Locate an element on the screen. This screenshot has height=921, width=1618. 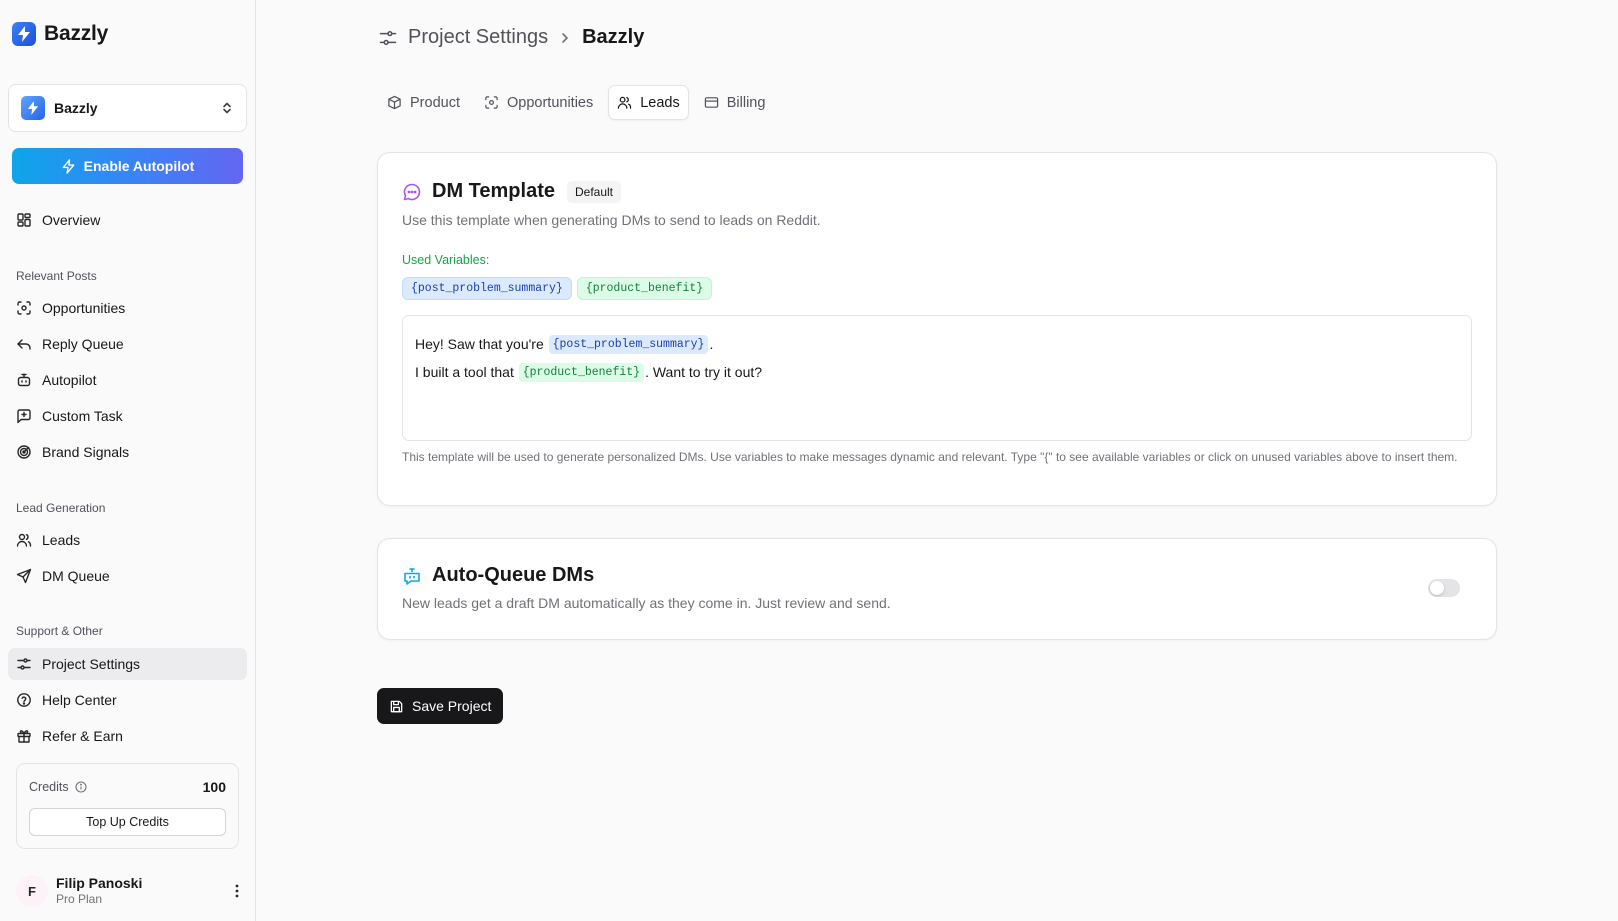
inline-variable-product-benefit: {product_benefit} is located at coordinates (581, 372).